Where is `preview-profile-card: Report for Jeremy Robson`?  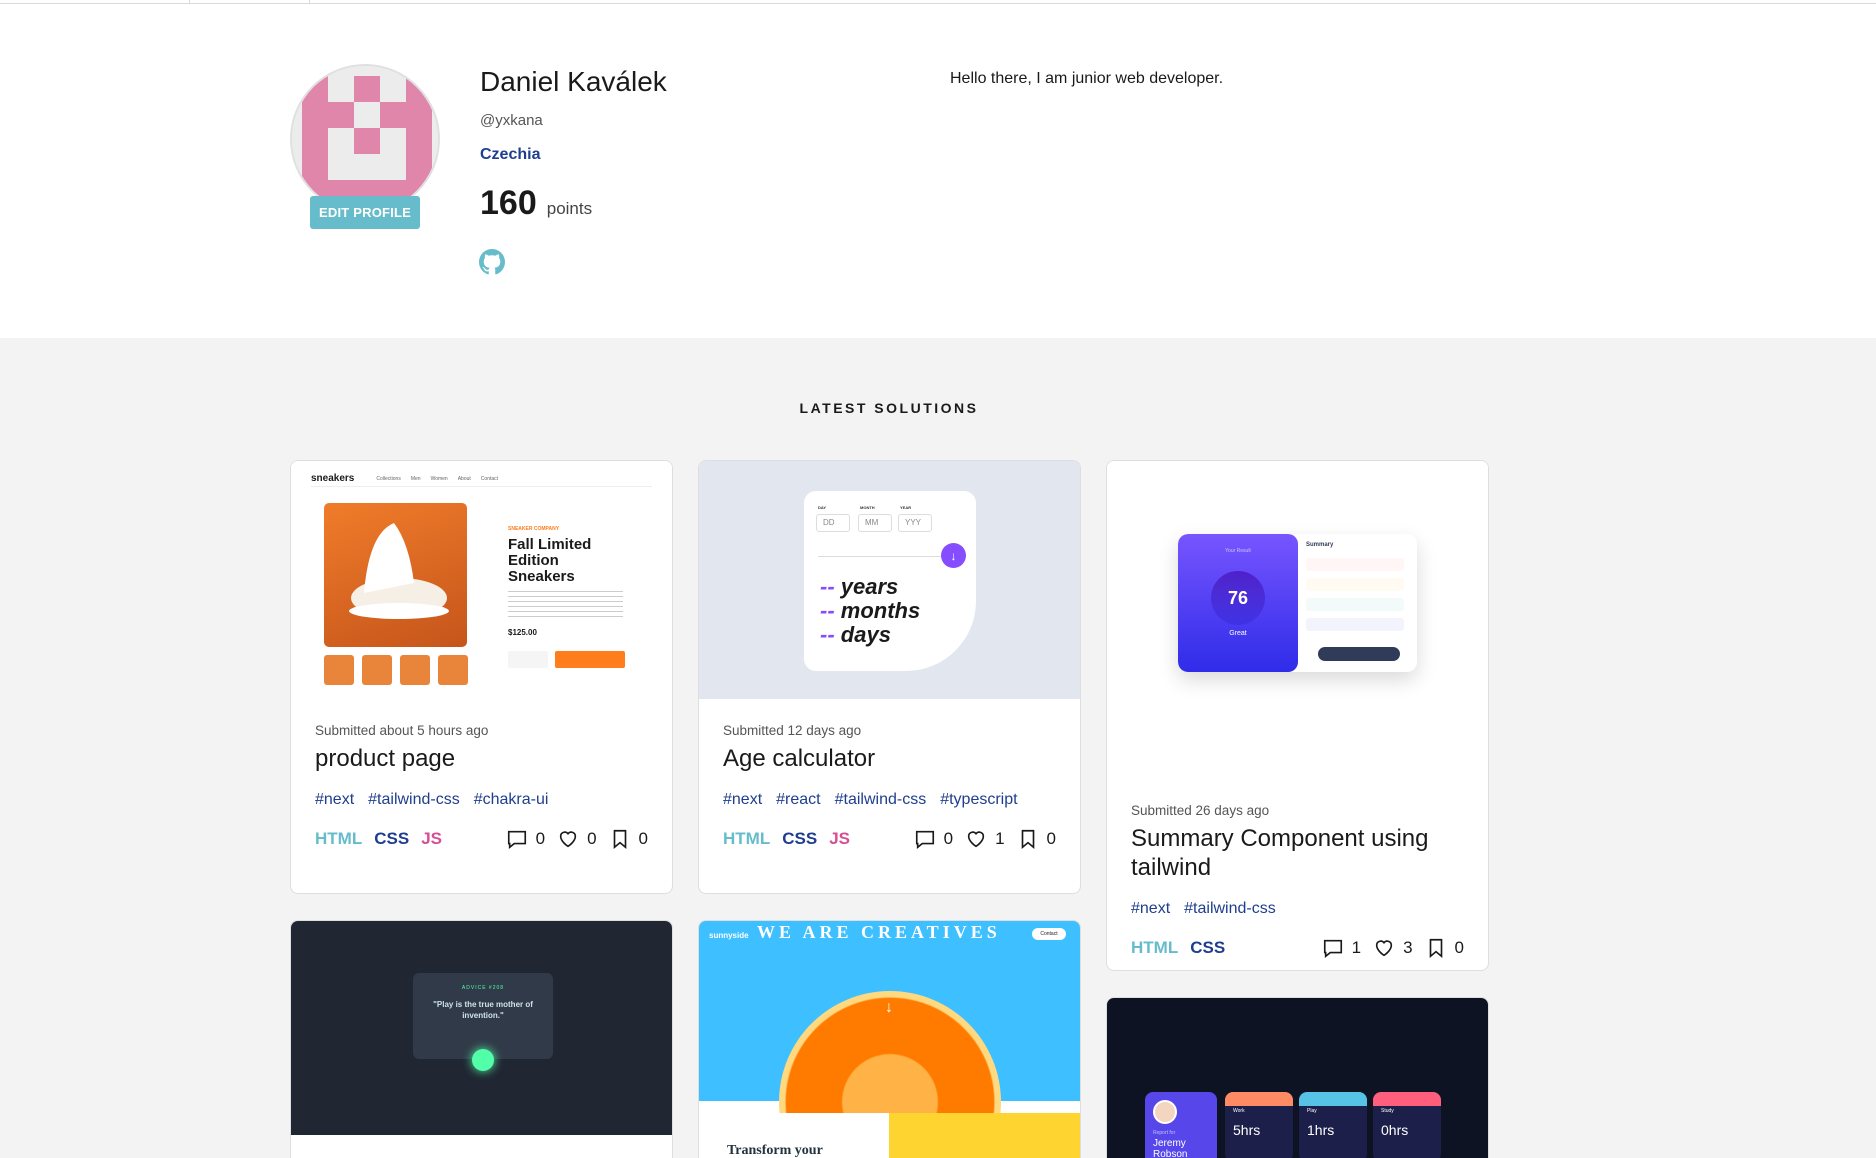 preview-profile-card: Report for Jeremy Robson is located at coordinates (1181, 1125).